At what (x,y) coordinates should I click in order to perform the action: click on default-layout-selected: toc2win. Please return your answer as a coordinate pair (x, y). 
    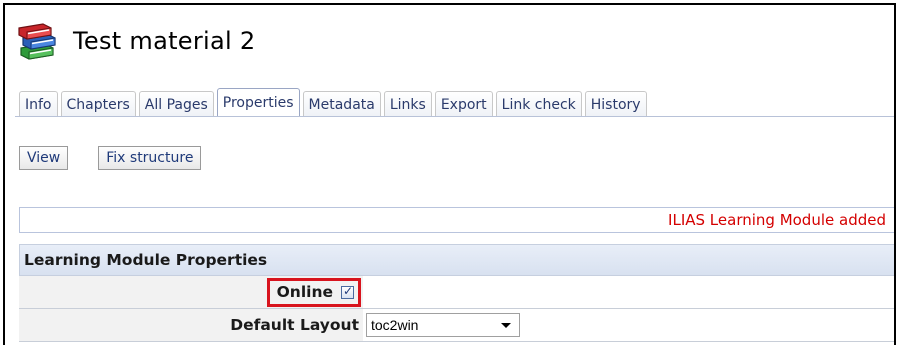
    Looking at the image, I should click on (395, 325).